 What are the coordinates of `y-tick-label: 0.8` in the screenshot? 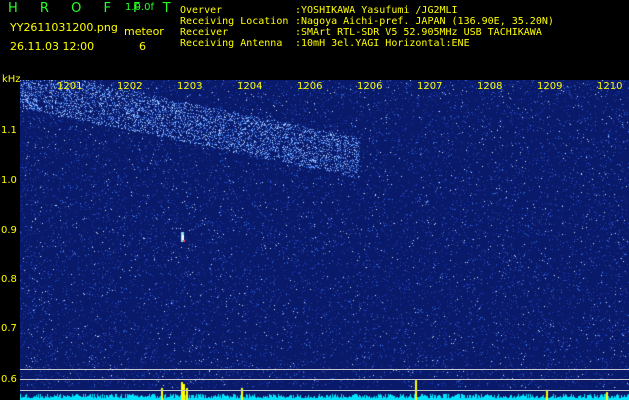 It's located at (9, 279).